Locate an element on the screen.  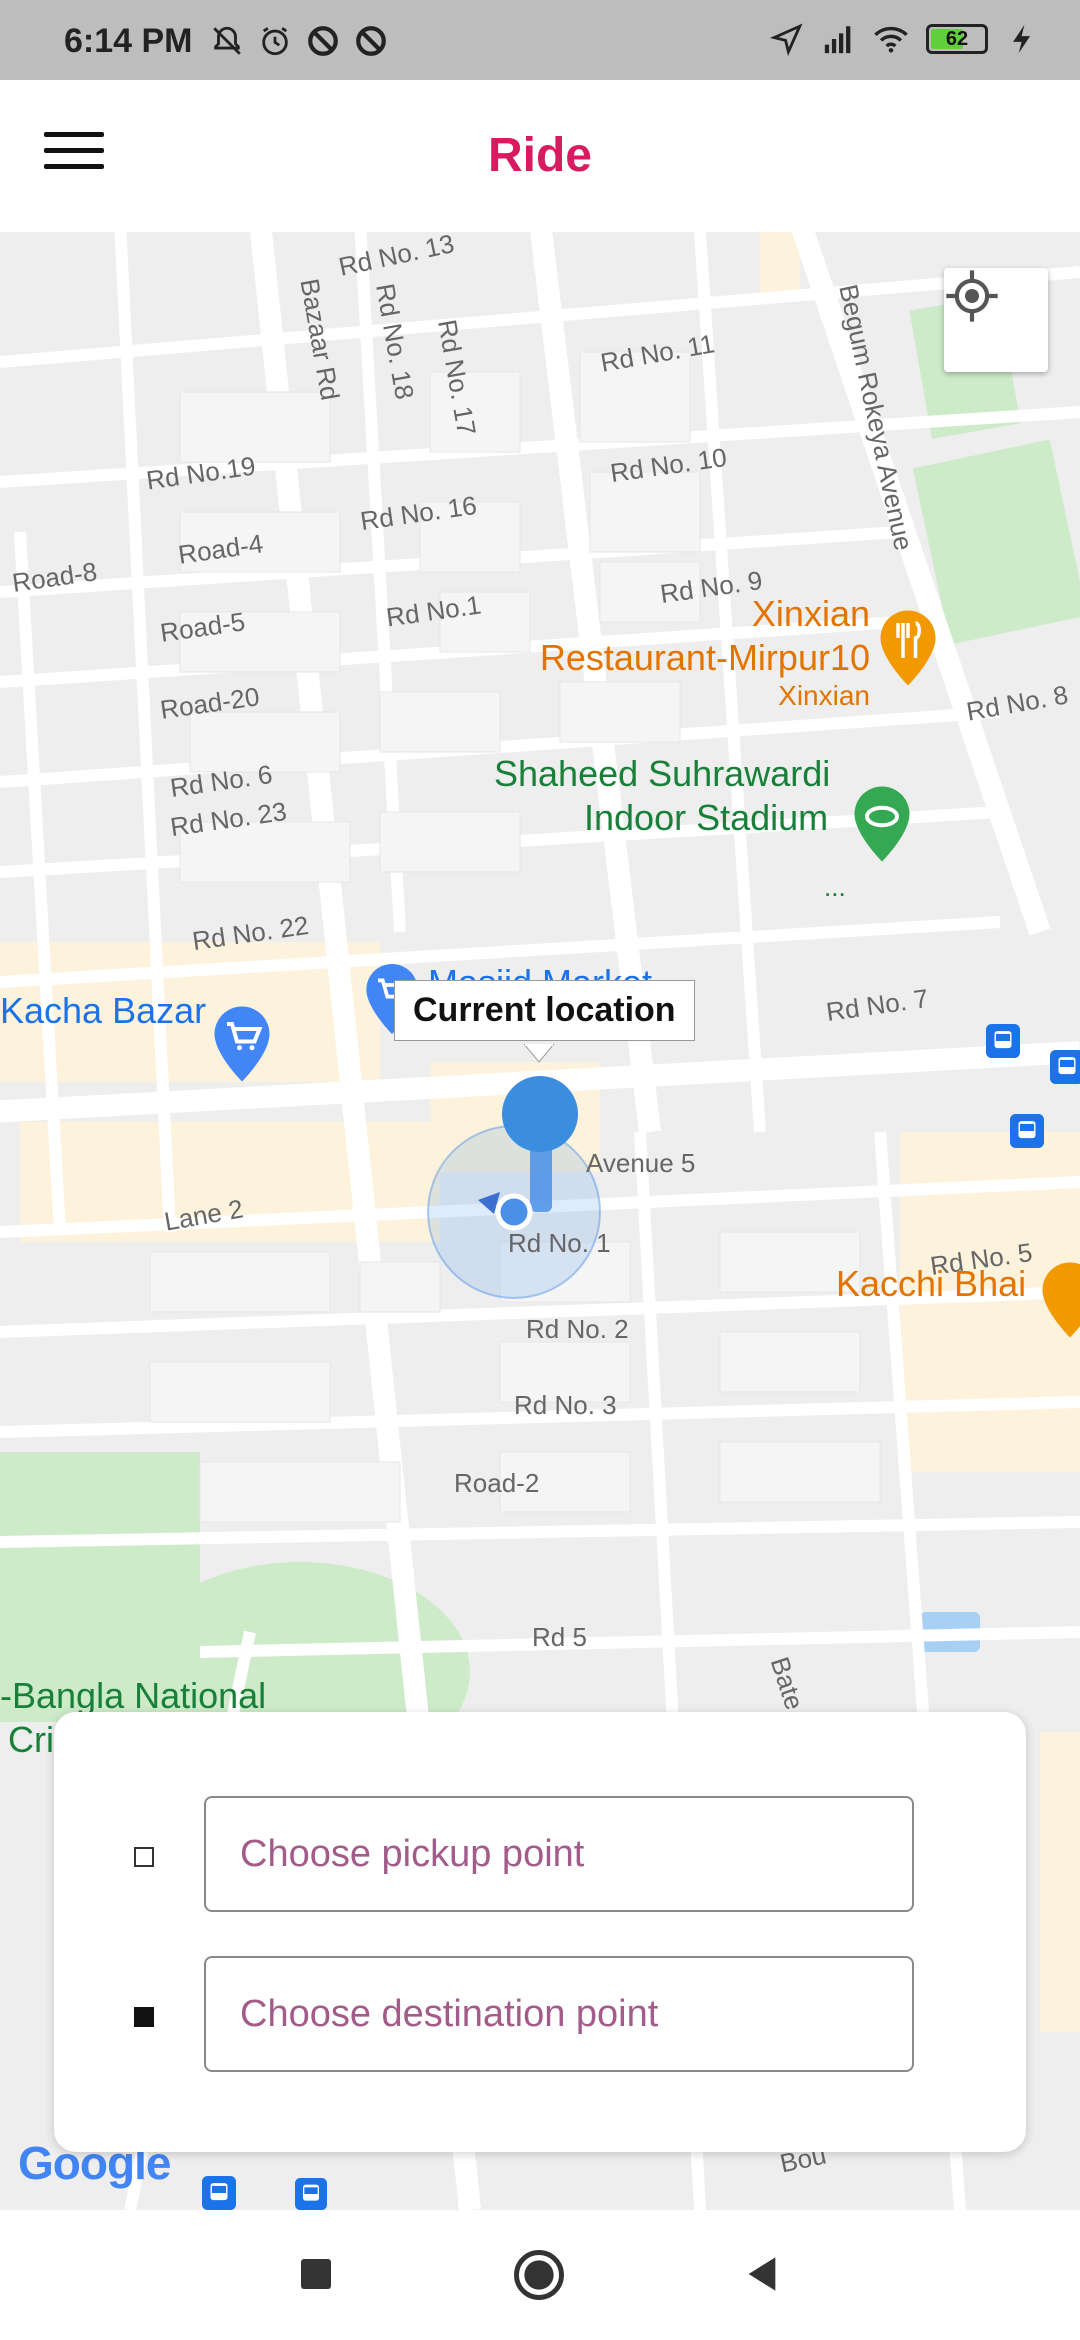
poi-market-label: Kacha Bazar is located at coordinates (103, 1011).